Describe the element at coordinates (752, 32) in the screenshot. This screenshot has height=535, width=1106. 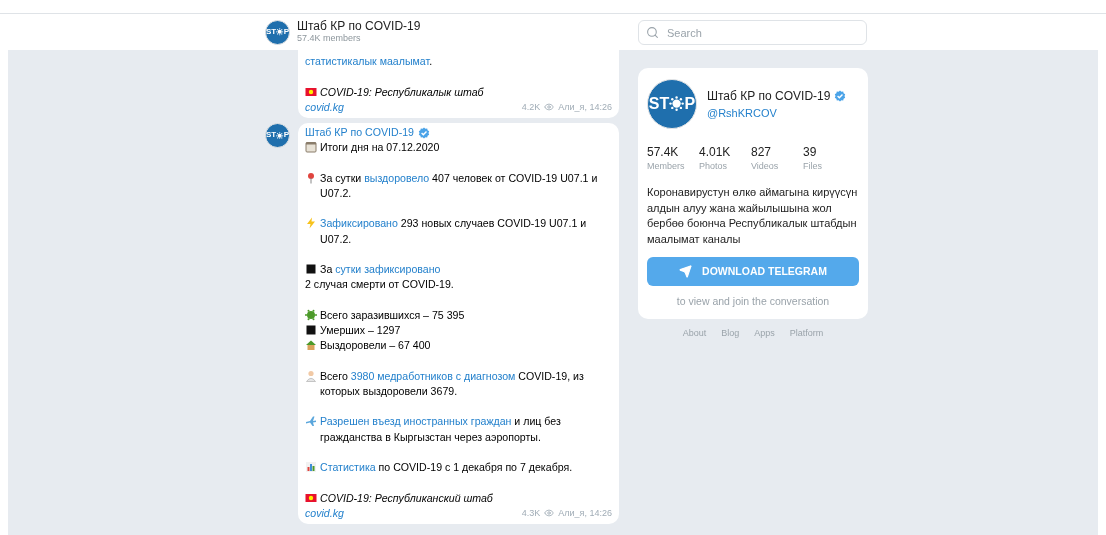
I see `search-field: Search` at that location.